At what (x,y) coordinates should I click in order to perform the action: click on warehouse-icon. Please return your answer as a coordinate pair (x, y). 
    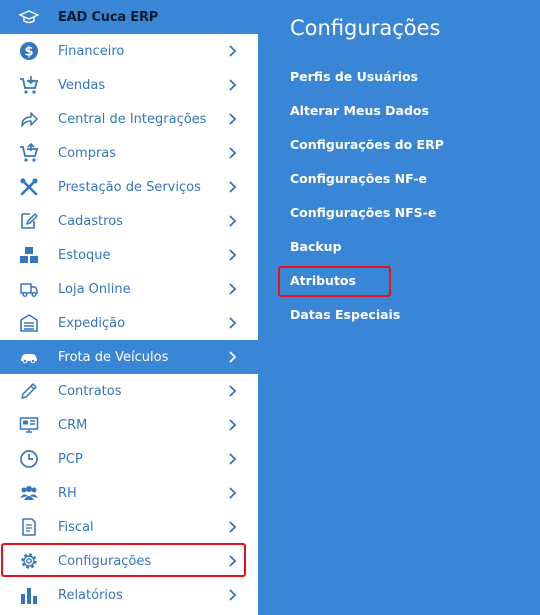
    Looking at the image, I should click on (29, 323).